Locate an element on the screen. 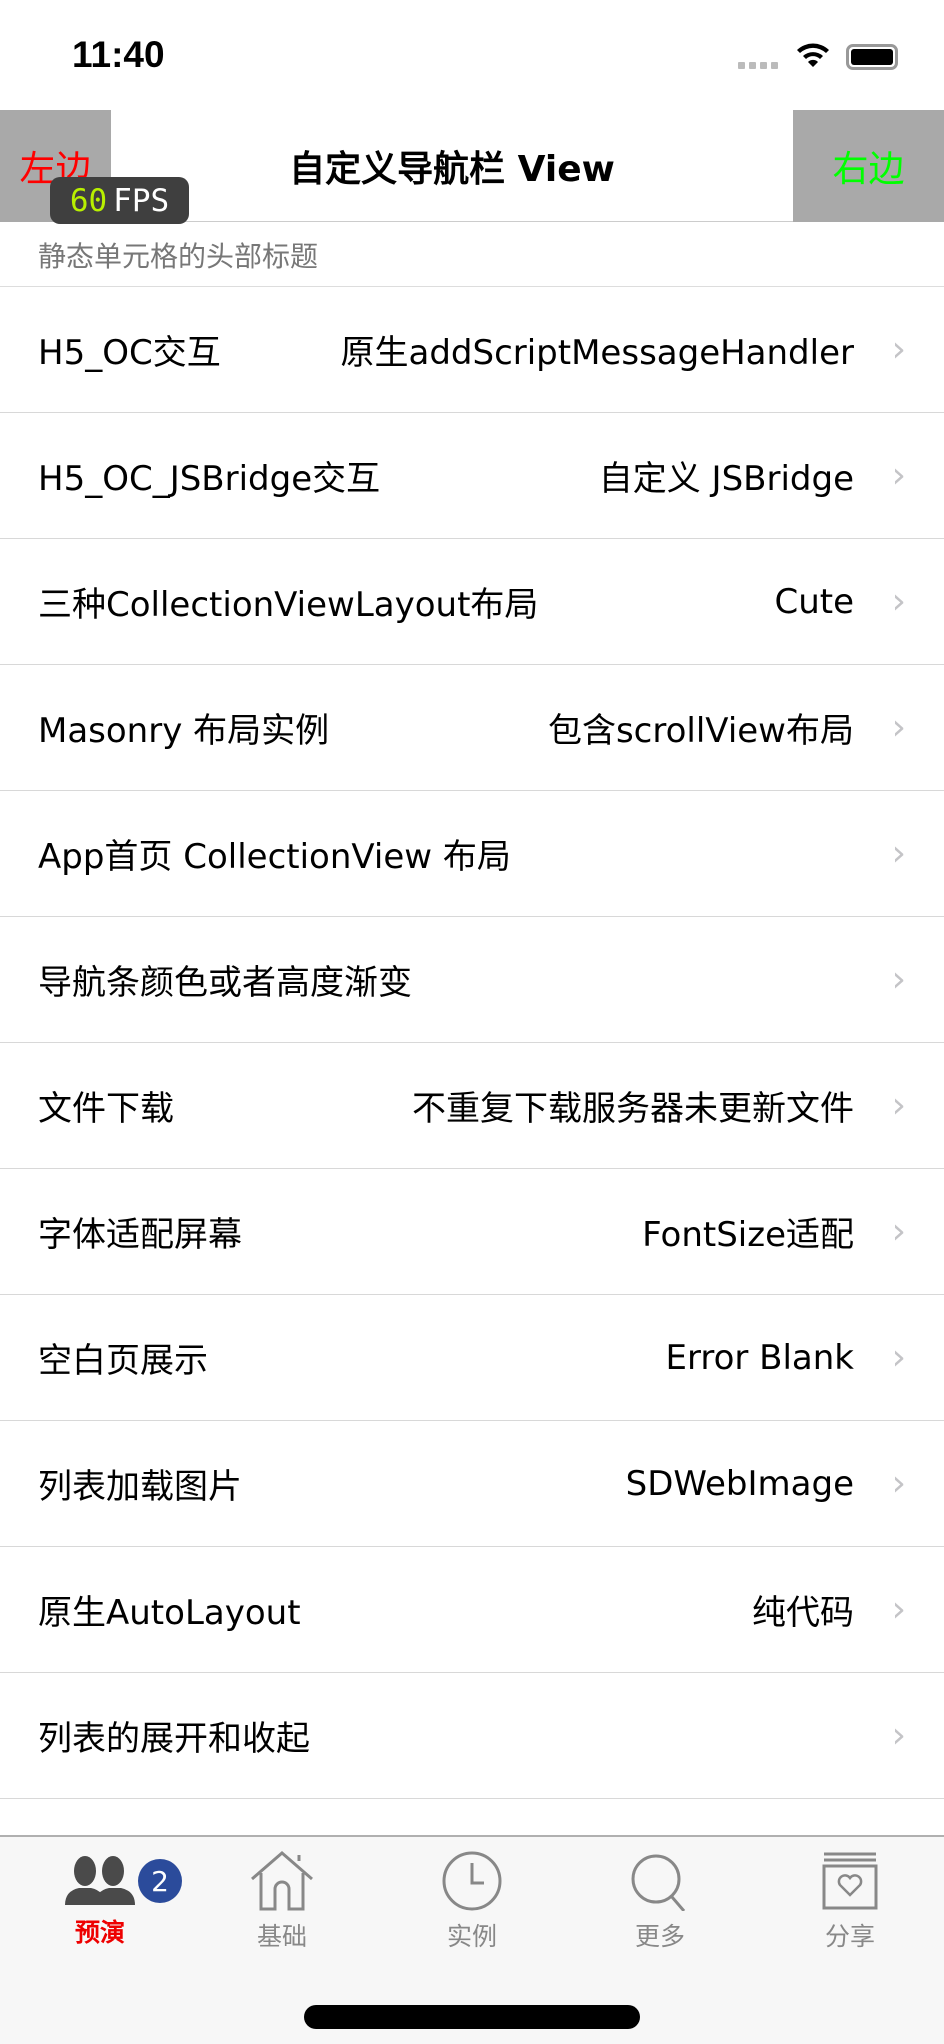 The image size is (944, 2044). row-detail: SDWebImage is located at coordinates (739, 1483).